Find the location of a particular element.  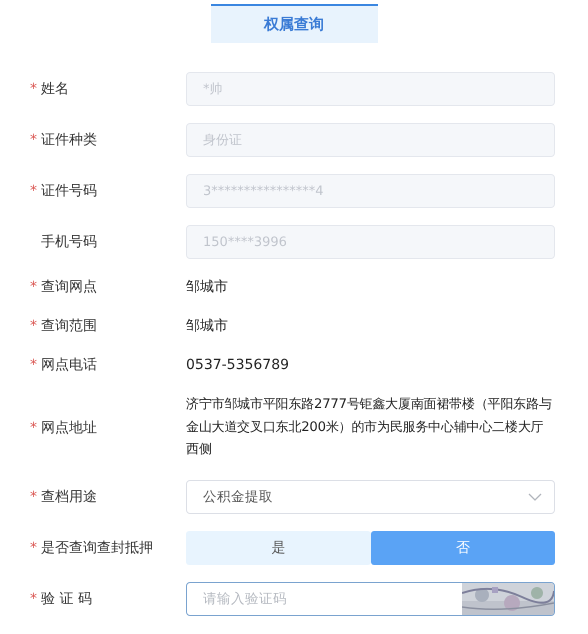

field-label: 查档用途 is located at coordinates (69, 497).